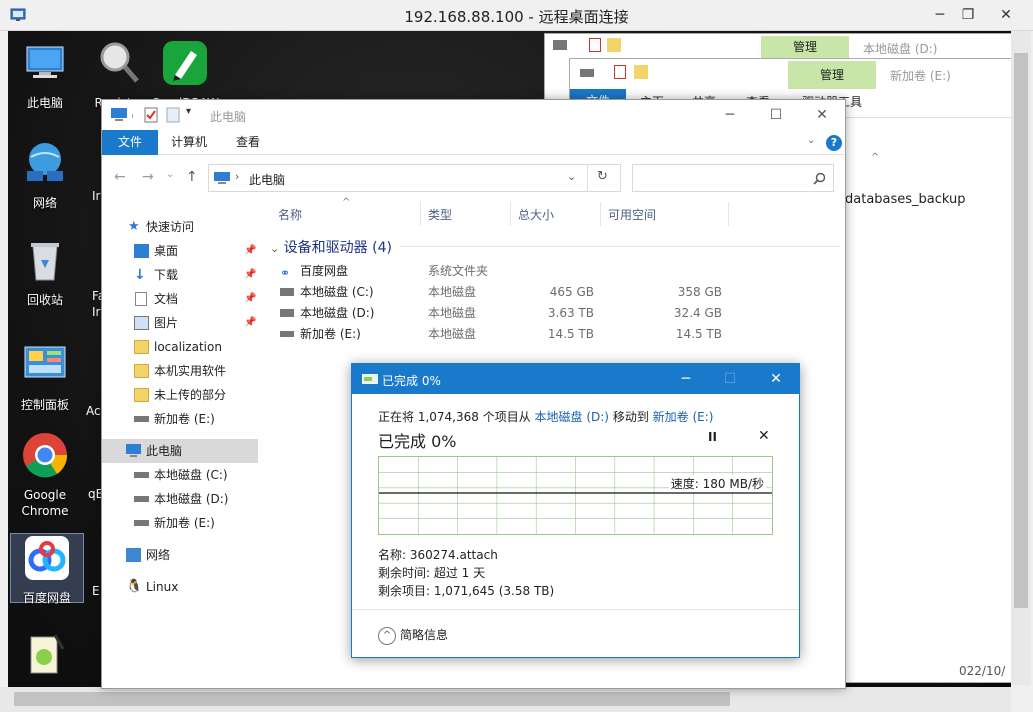  Describe the element at coordinates (290, 215) in the screenshot. I see `column-header-name: 名称` at that location.